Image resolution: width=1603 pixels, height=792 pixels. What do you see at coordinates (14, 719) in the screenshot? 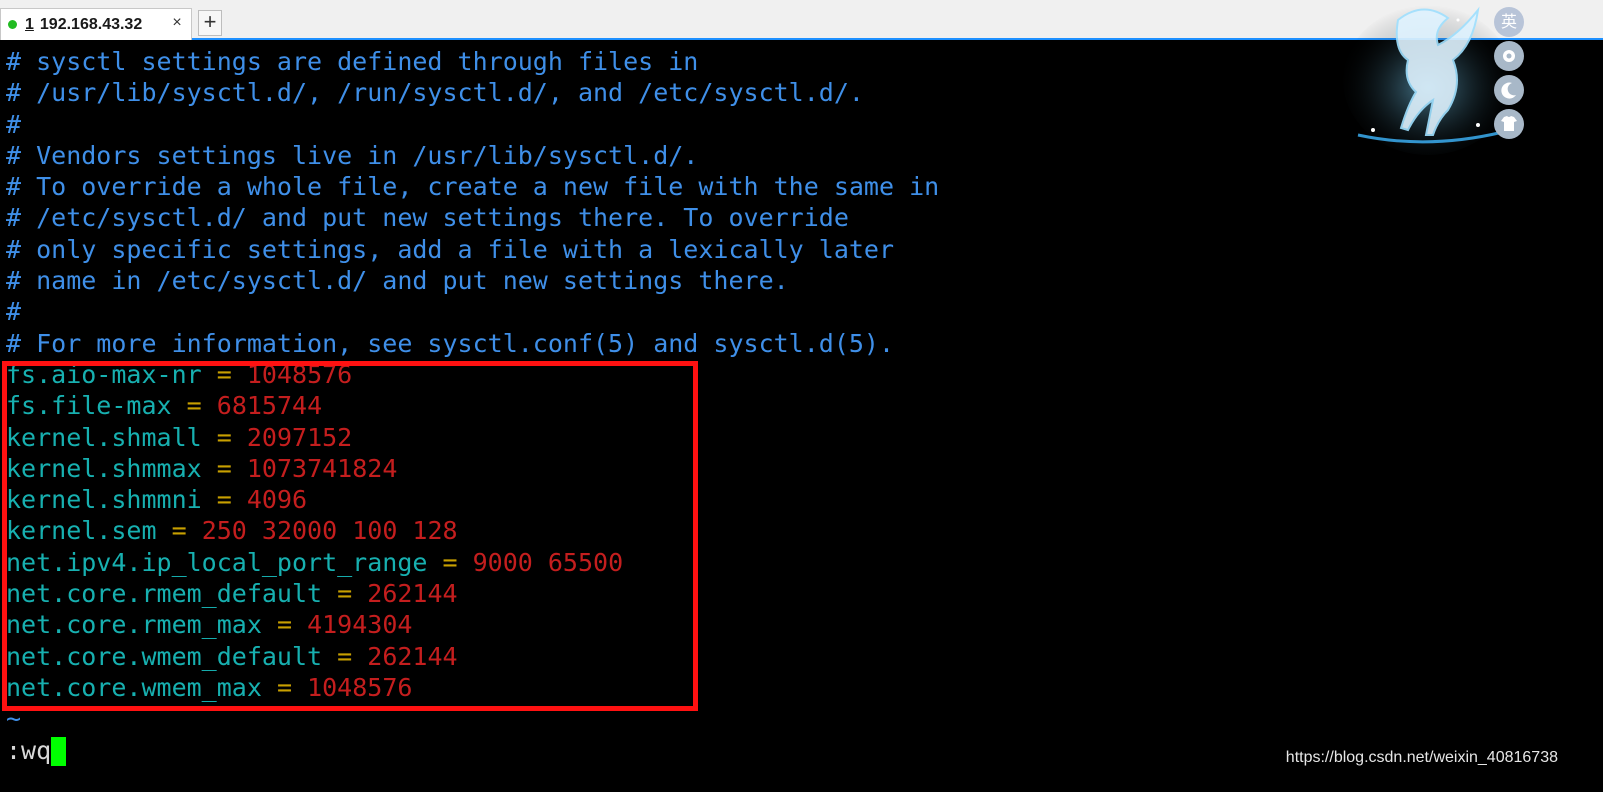
I see `empty-line-tilde: ~` at bounding box center [14, 719].